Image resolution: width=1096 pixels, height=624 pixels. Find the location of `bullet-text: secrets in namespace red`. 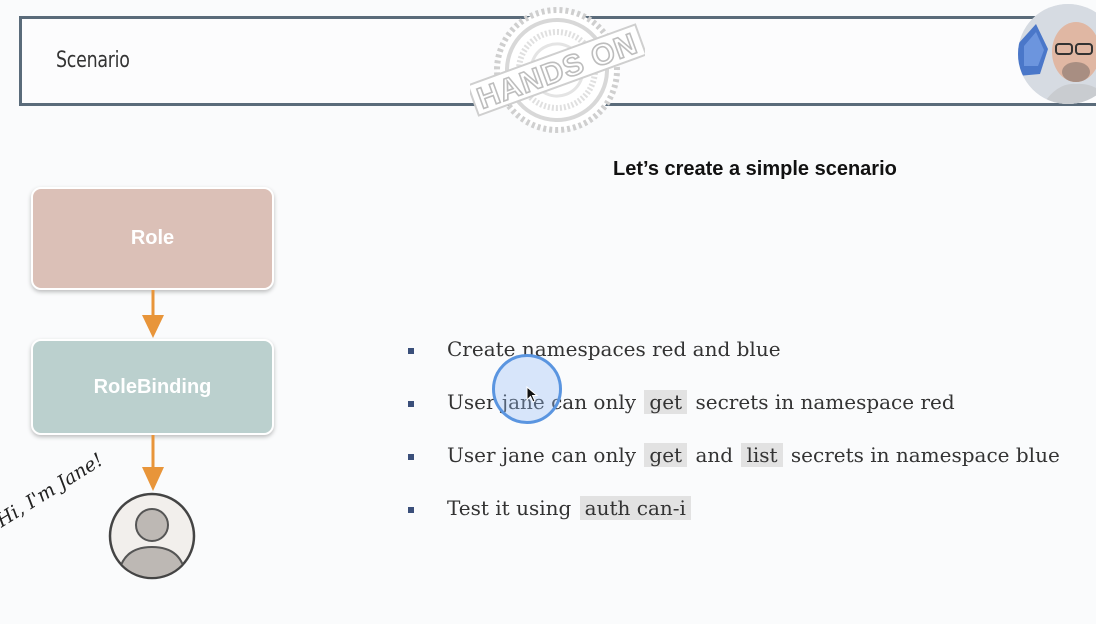

bullet-text: secrets in namespace red is located at coordinates (825, 401).